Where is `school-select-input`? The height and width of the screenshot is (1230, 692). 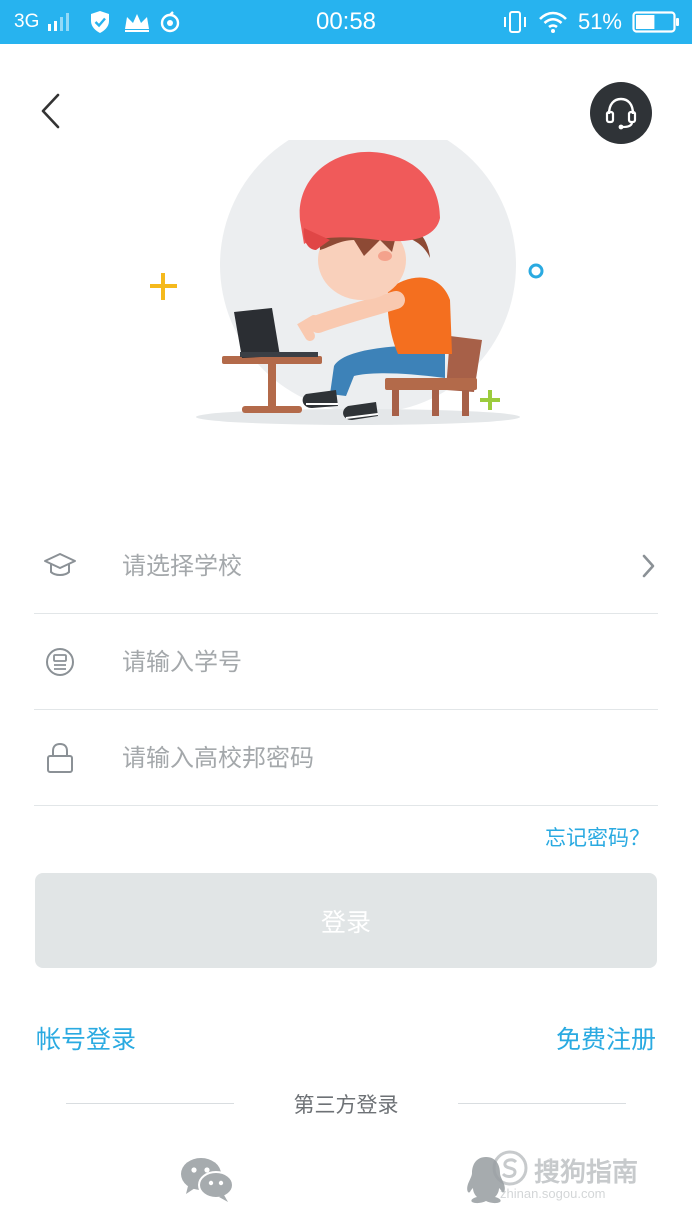
school-select-input is located at coordinates (362, 566).